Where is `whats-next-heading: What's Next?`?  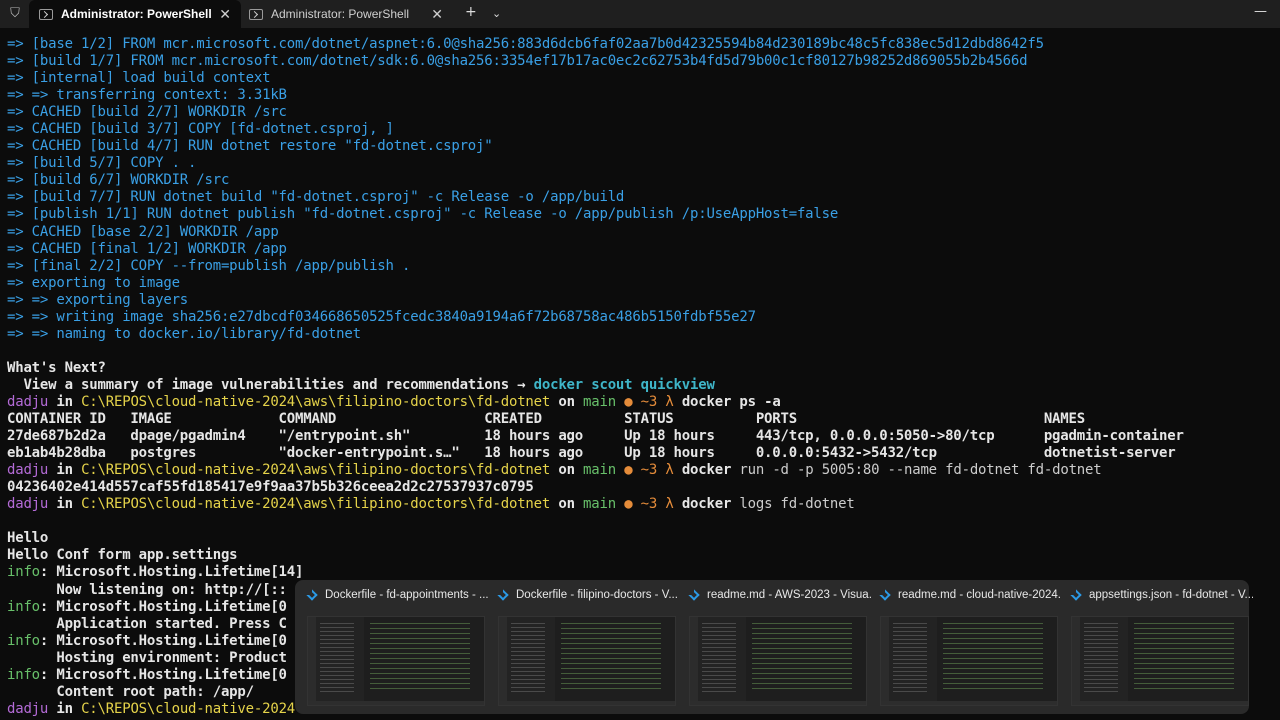
whats-next-heading: What's Next? is located at coordinates (56, 367).